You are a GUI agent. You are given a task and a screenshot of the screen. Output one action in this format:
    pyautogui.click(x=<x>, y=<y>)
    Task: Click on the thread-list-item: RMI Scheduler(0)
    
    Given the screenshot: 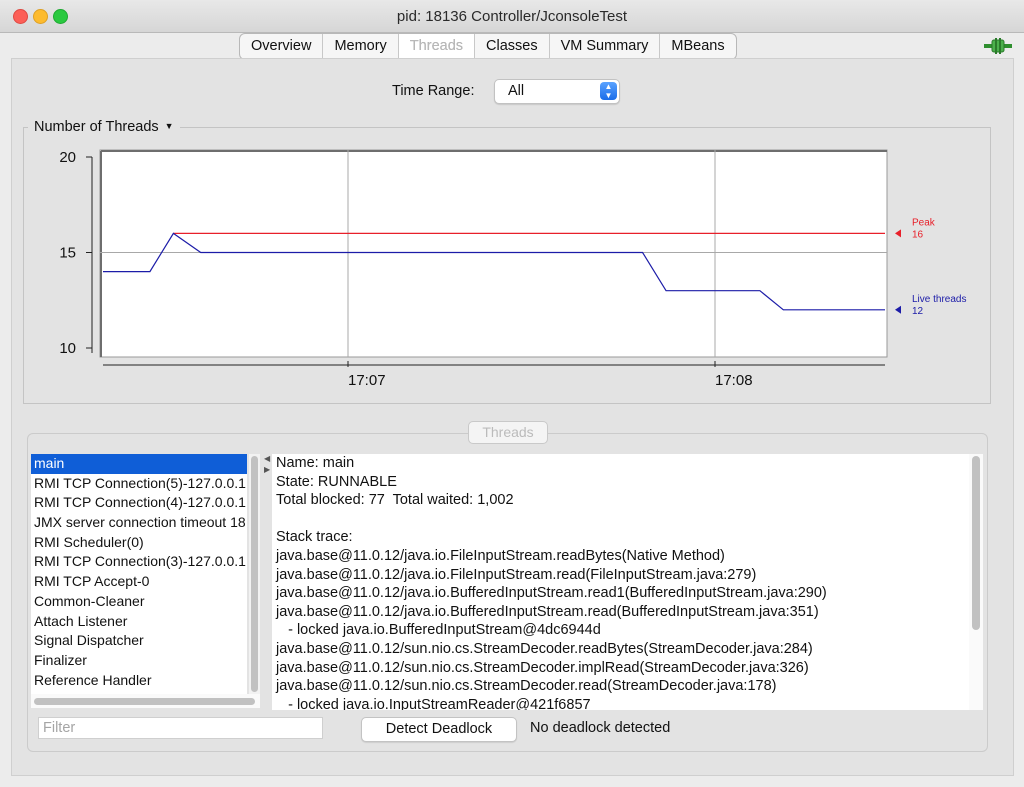 What is the action you would take?
    pyautogui.click(x=139, y=543)
    